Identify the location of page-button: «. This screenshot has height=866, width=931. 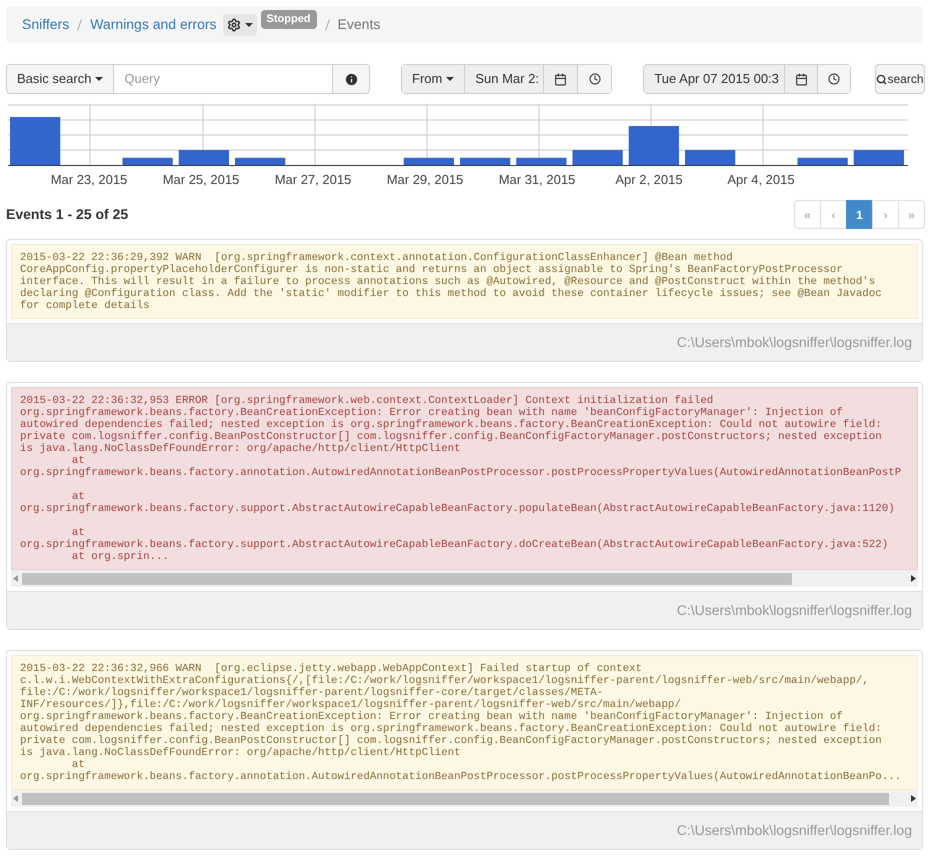
(807, 214).